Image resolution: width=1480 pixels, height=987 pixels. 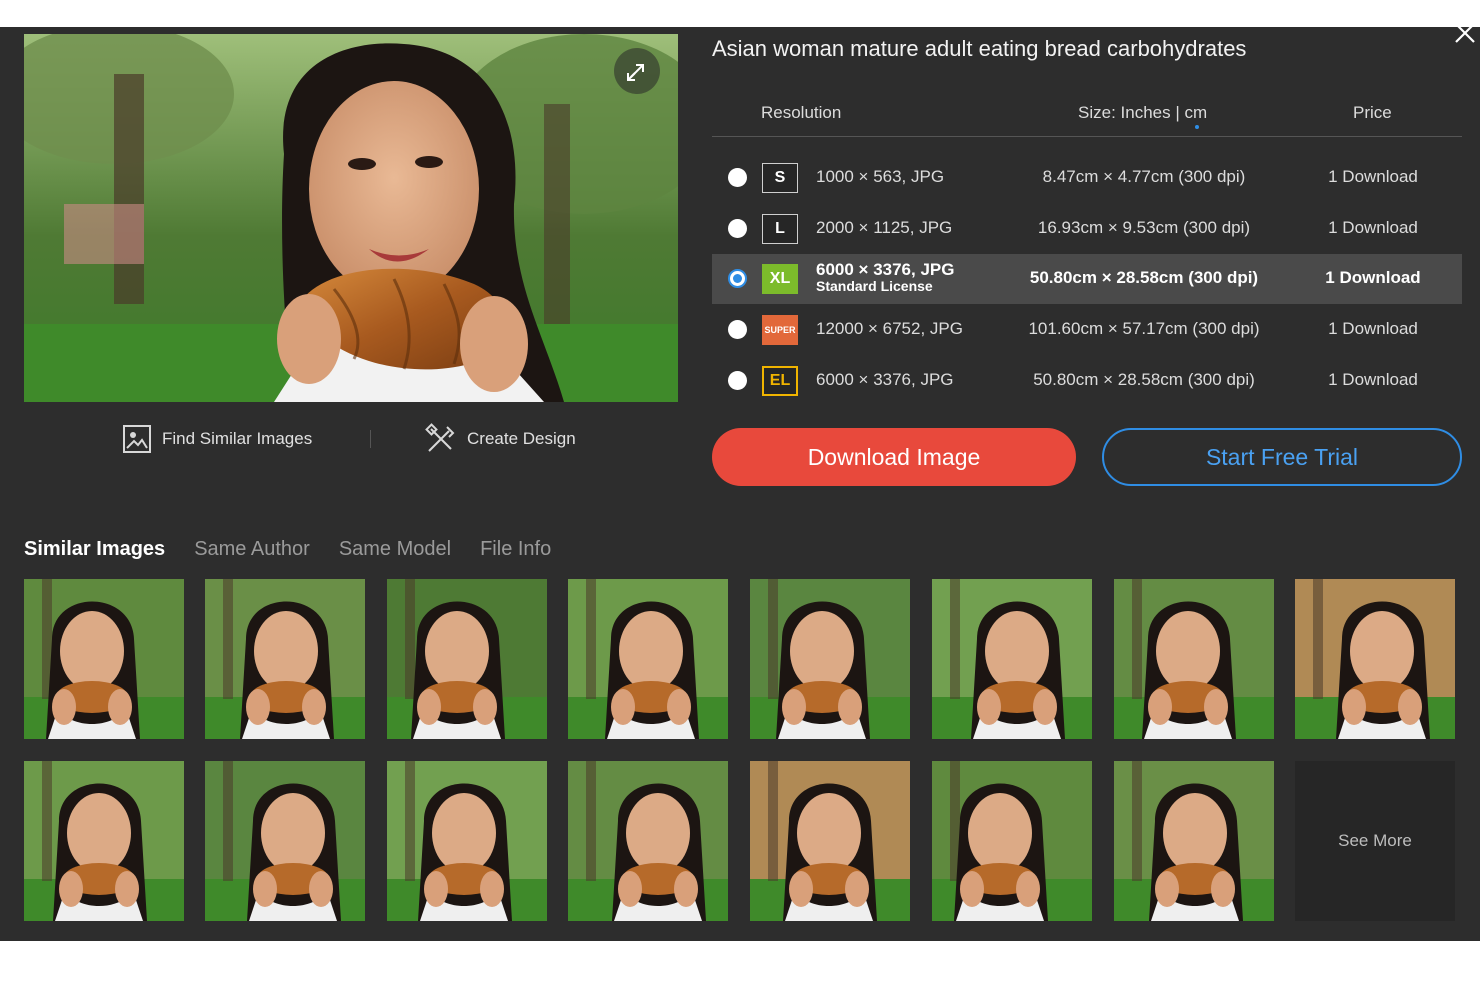 What do you see at coordinates (780, 178) in the screenshot?
I see `badge-s: S` at bounding box center [780, 178].